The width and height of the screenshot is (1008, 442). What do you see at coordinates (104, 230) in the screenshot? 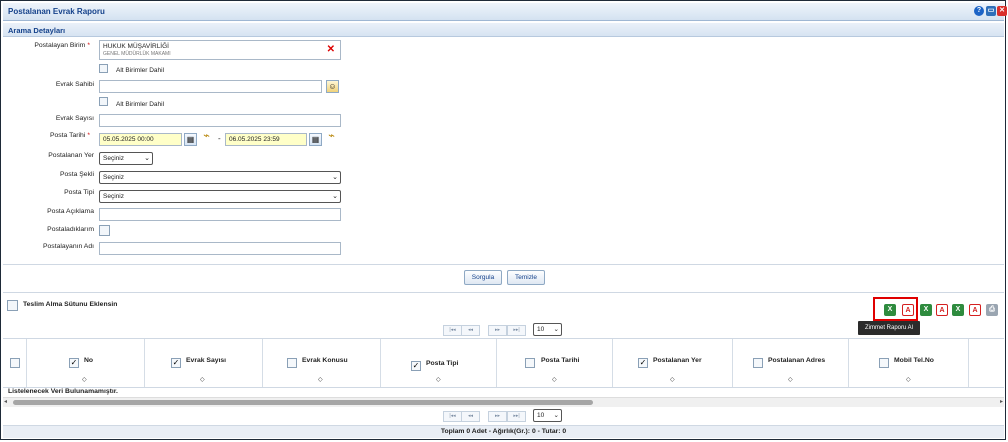
I see `postaladiklarim-checkbox` at bounding box center [104, 230].